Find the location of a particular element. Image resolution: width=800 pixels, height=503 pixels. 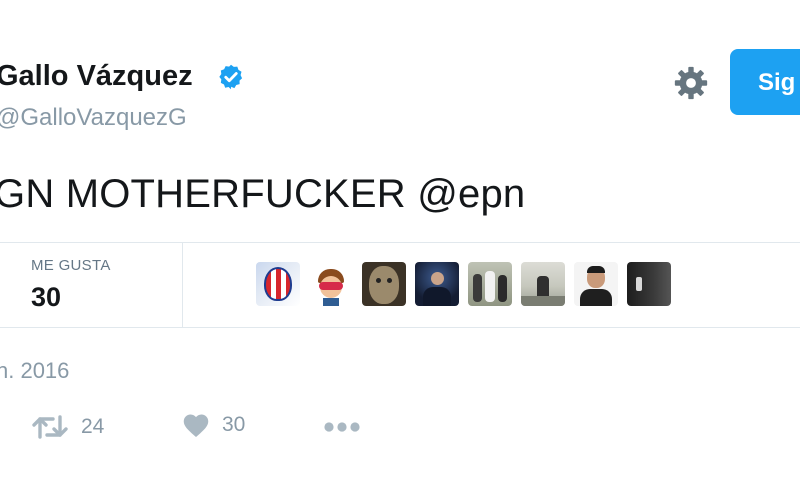

like-button: 30 is located at coordinates (213, 425).